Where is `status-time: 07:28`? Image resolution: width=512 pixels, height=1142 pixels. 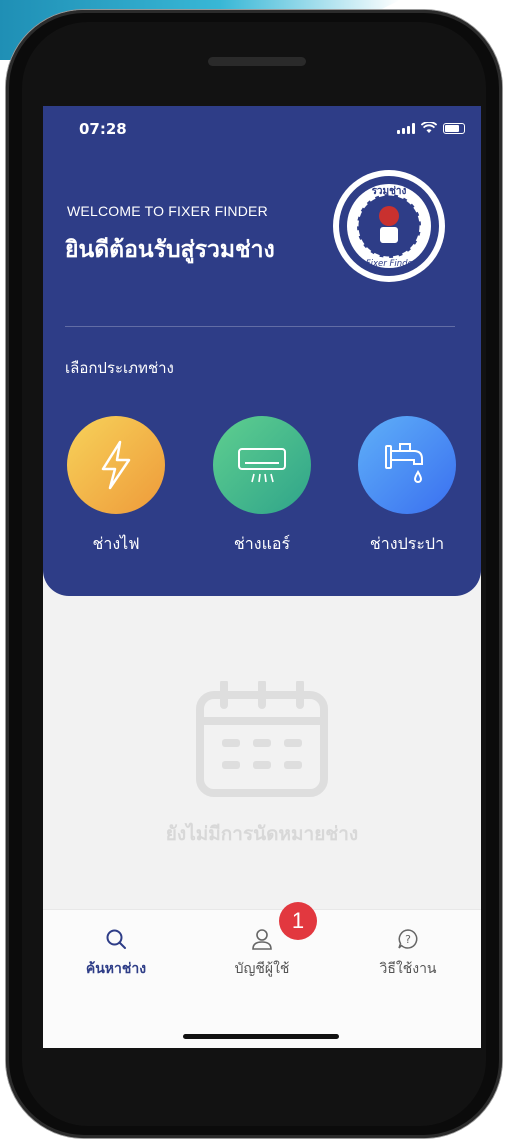 status-time: 07:28 is located at coordinates (103, 129).